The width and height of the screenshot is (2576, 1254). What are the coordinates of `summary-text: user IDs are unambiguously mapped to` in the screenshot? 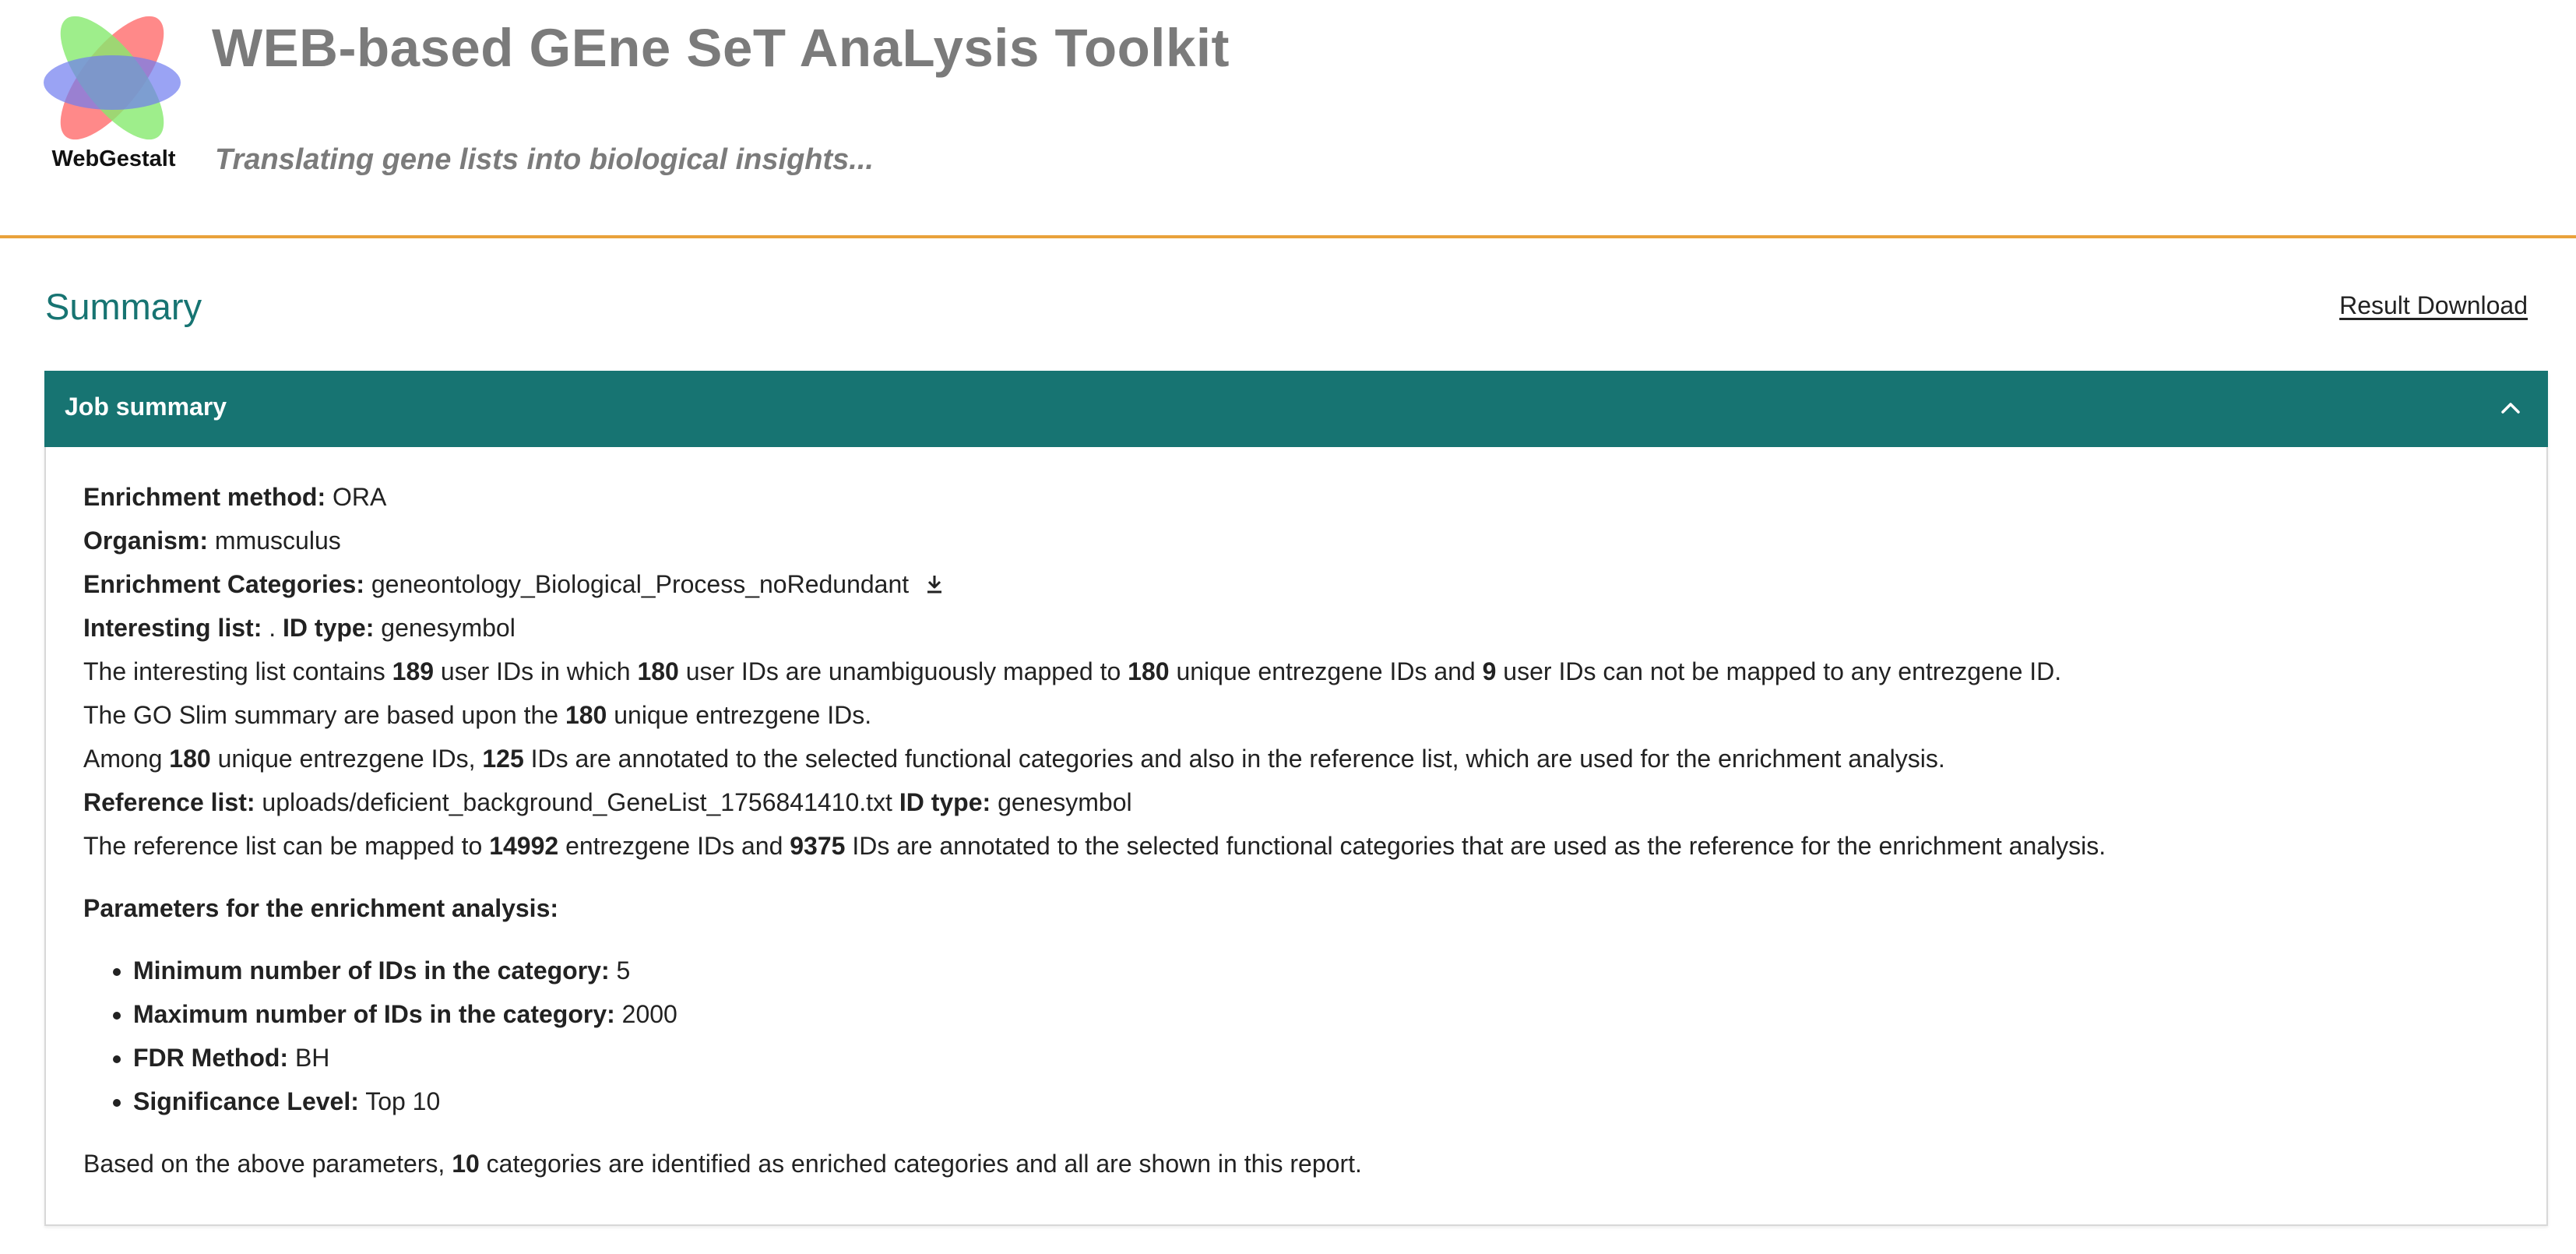 It's located at (903, 671).